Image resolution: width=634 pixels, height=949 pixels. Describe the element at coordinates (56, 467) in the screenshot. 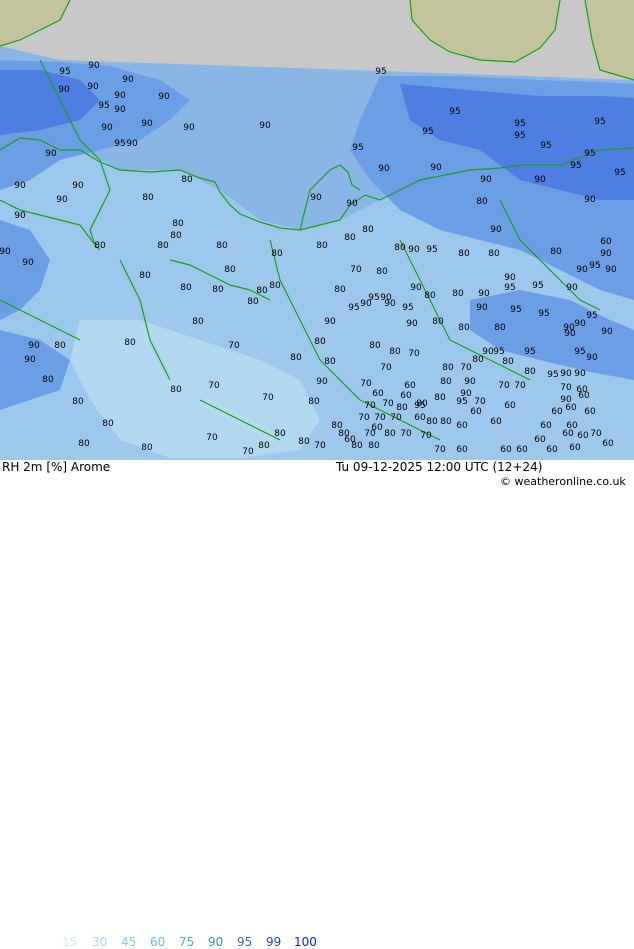

I see `map-title: RH 2m [%] Arome` at that location.